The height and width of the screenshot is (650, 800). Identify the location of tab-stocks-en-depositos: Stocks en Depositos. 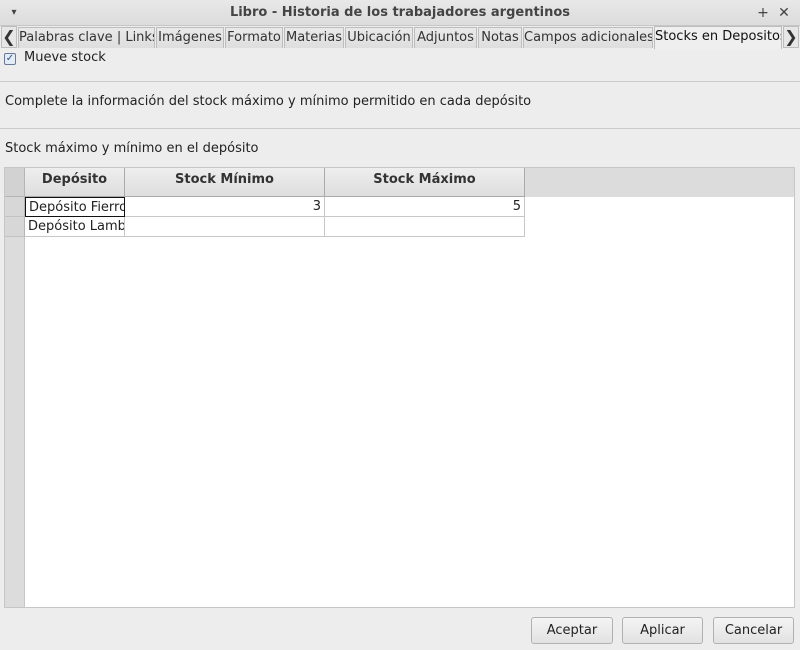
(718, 37).